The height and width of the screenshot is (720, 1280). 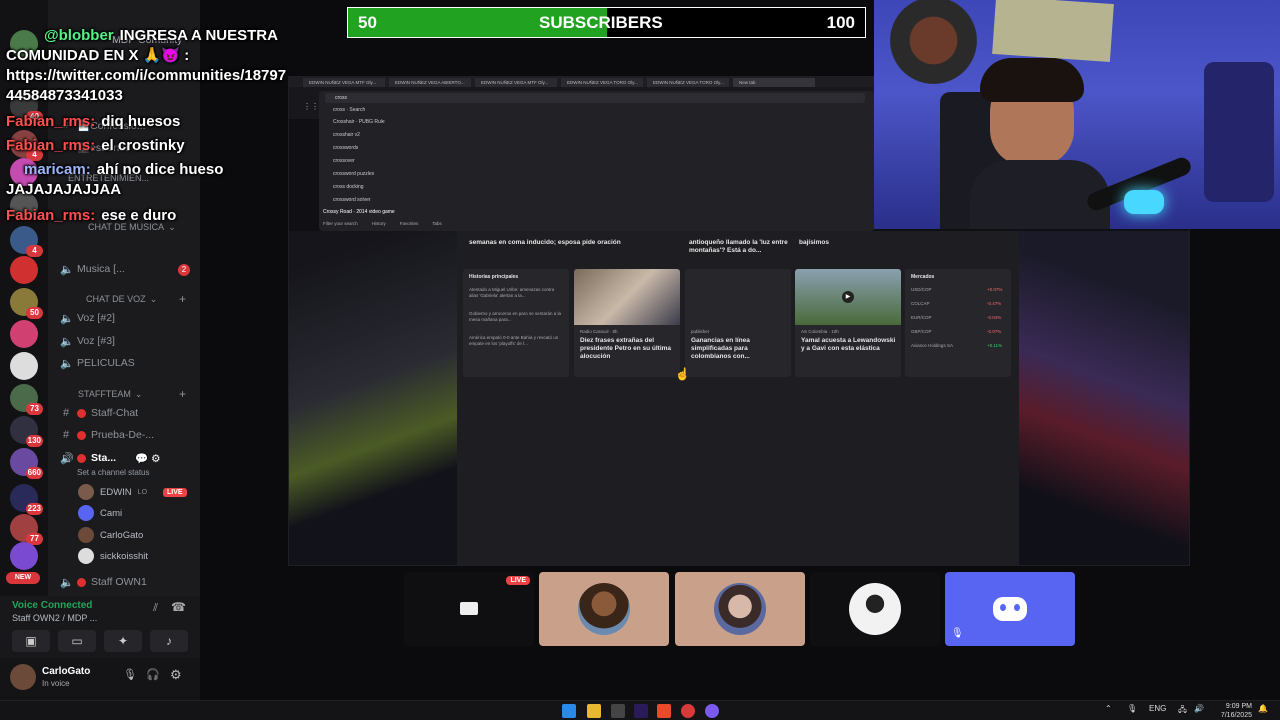 What do you see at coordinates (96, 341) in the screenshot?
I see `channel-label: Voz [#3]` at bounding box center [96, 341].